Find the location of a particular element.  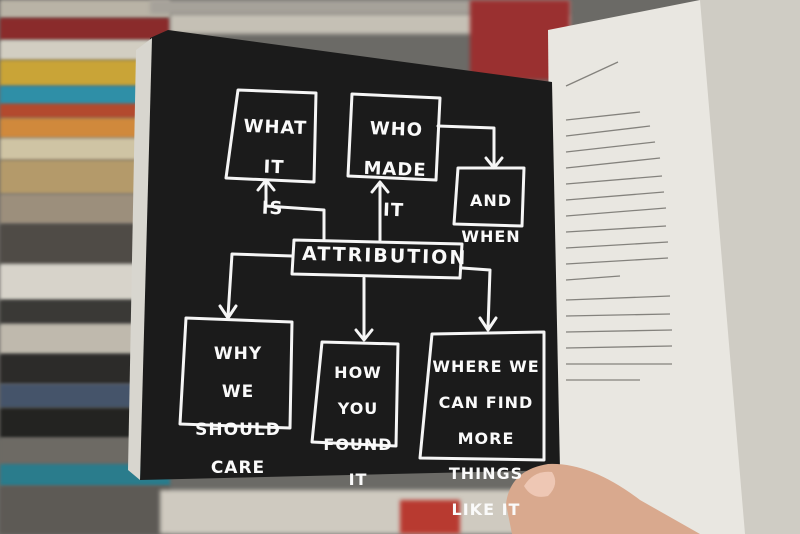

label-and-when: AND WHEN is located at coordinates (491, 219).